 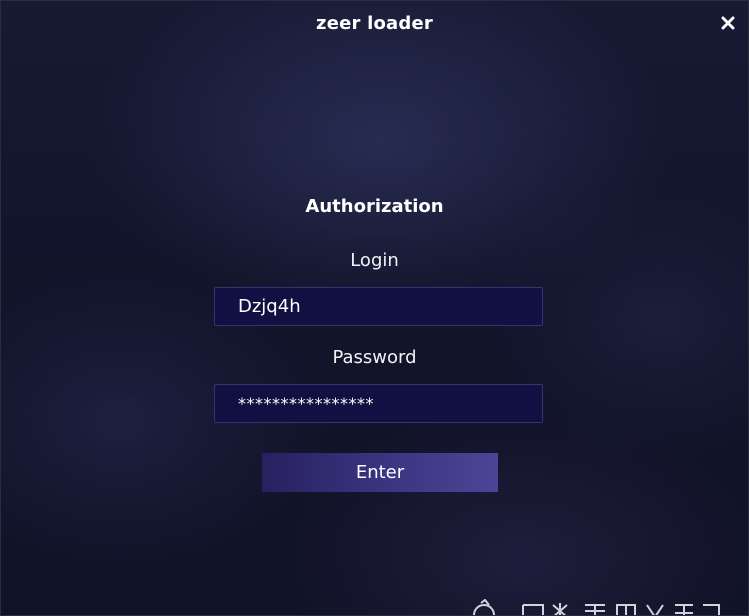 What do you see at coordinates (269, 306) in the screenshot?
I see `login-value: Dzjq4h` at bounding box center [269, 306].